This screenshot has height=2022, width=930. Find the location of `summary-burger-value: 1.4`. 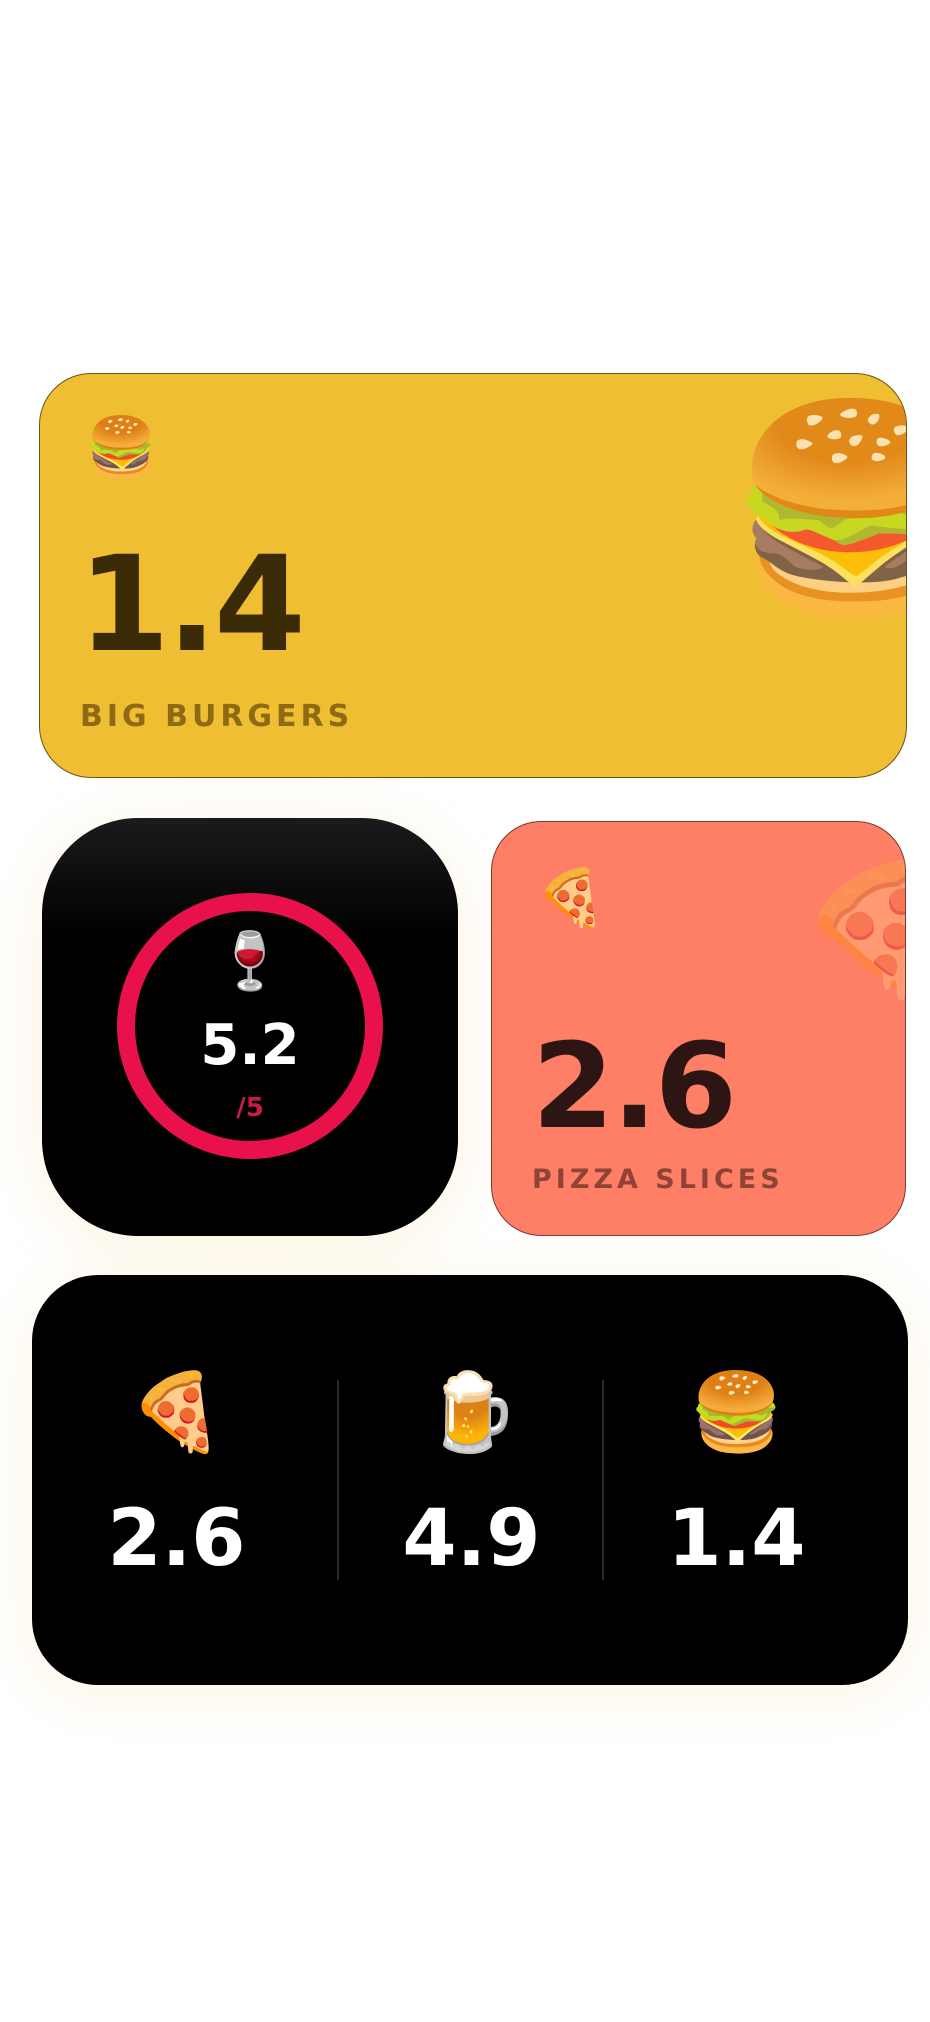

summary-burger-value: 1.4 is located at coordinates (736, 1539).